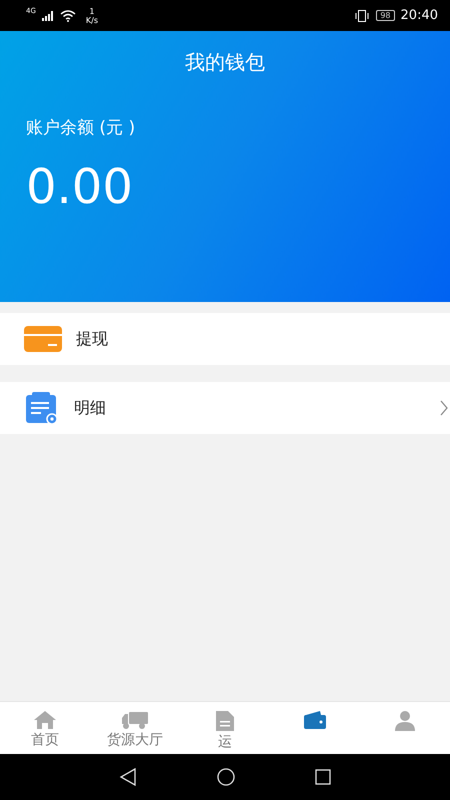 The width and height of the screenshot is (450, 800). Describe the element at coordinates (385, 15) in the screenshot. I see `battery-level: 98` at that location.